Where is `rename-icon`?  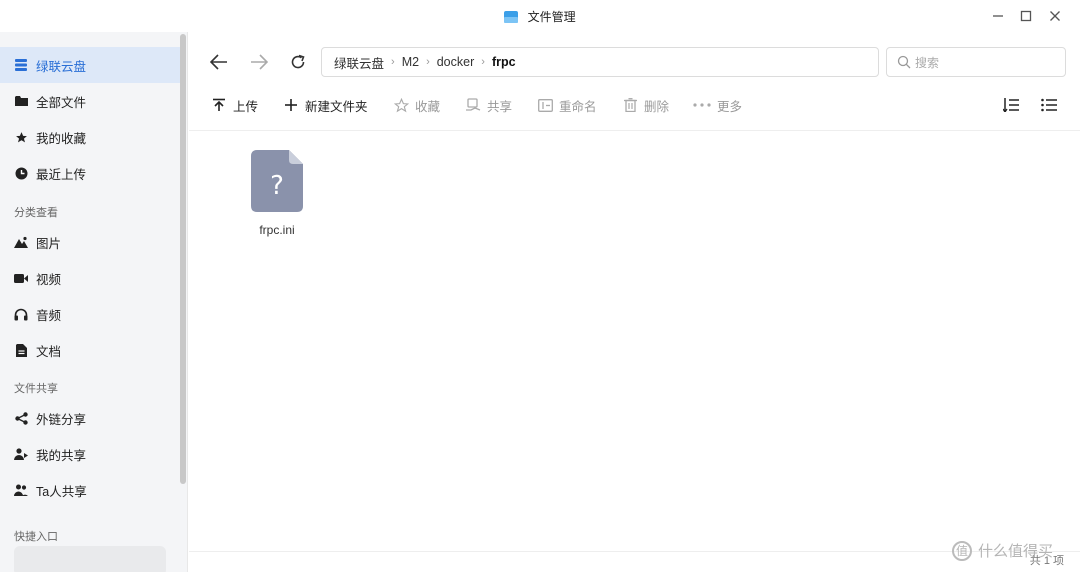 rename-icon is located at coordinates (545, 105).